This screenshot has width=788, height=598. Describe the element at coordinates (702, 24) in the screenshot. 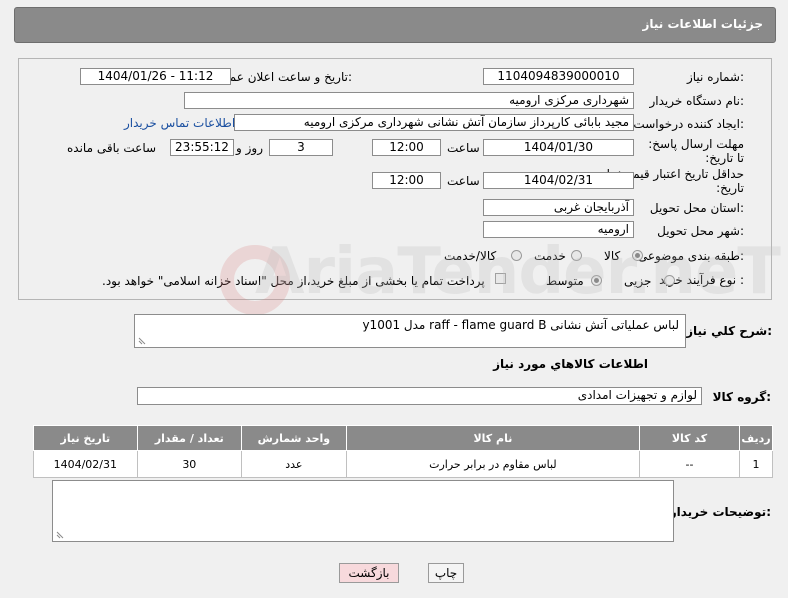

I see `page-title: جزئیات اطلاعات نیاز` at that location.